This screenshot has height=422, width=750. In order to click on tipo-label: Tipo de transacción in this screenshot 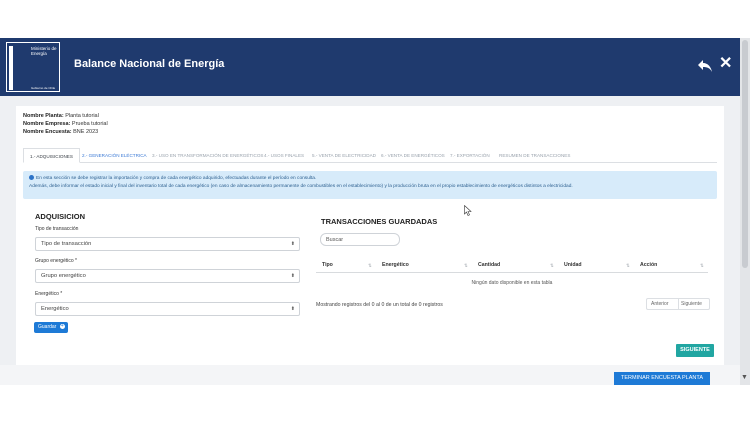, I will do `click(57, 229)`.